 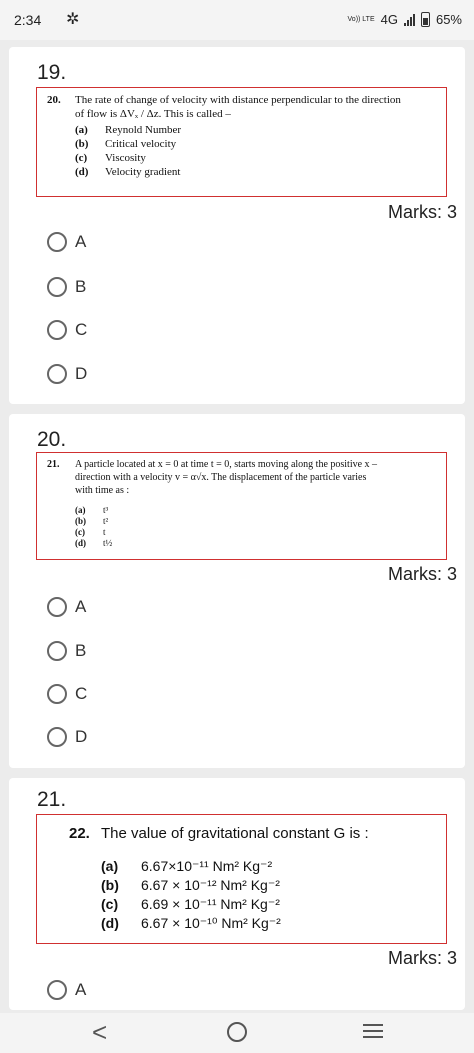 What do you see at coordinates (108, 543) in the screenshot?
I see `option-text: t½` at bounding box center [108, 543].